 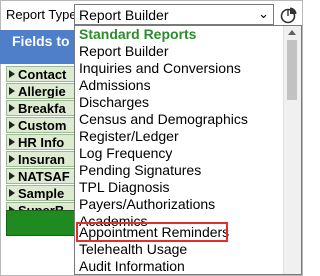 What do you see at coordinates (124, 187) in the screenshot?
I see `option-tpl-diagnosis: TPL Diagnosis` at bounding box center [124, 187].